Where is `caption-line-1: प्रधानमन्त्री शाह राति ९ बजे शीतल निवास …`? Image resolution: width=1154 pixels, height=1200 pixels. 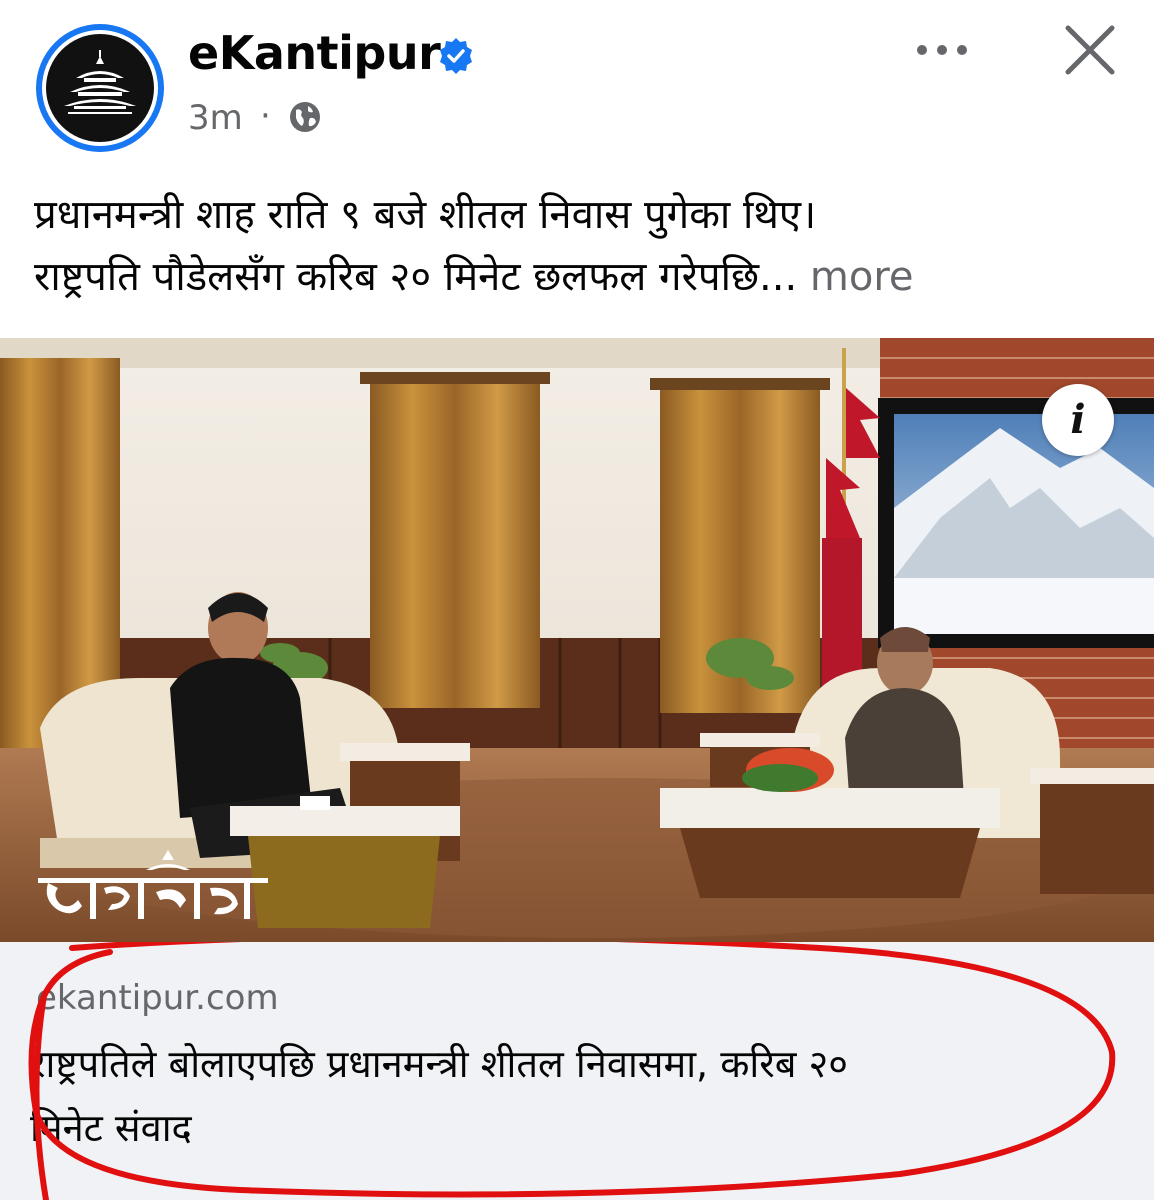 caption-line-1: प्रधानमन्त्री शाह राति ९ बजे शीतल निवास … is located at coordinates (425, 215).